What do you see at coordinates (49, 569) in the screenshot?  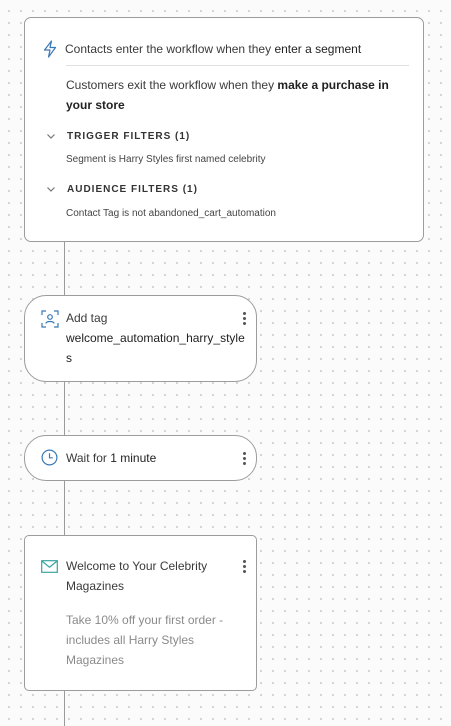 I see `envelope-icon` at bounding box center [49, 569].